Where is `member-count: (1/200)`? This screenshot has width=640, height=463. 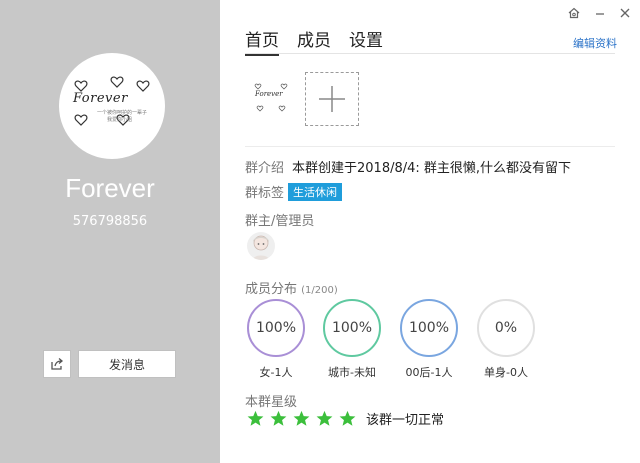 member-count: (1/200) is located at coordinates (319, 290).